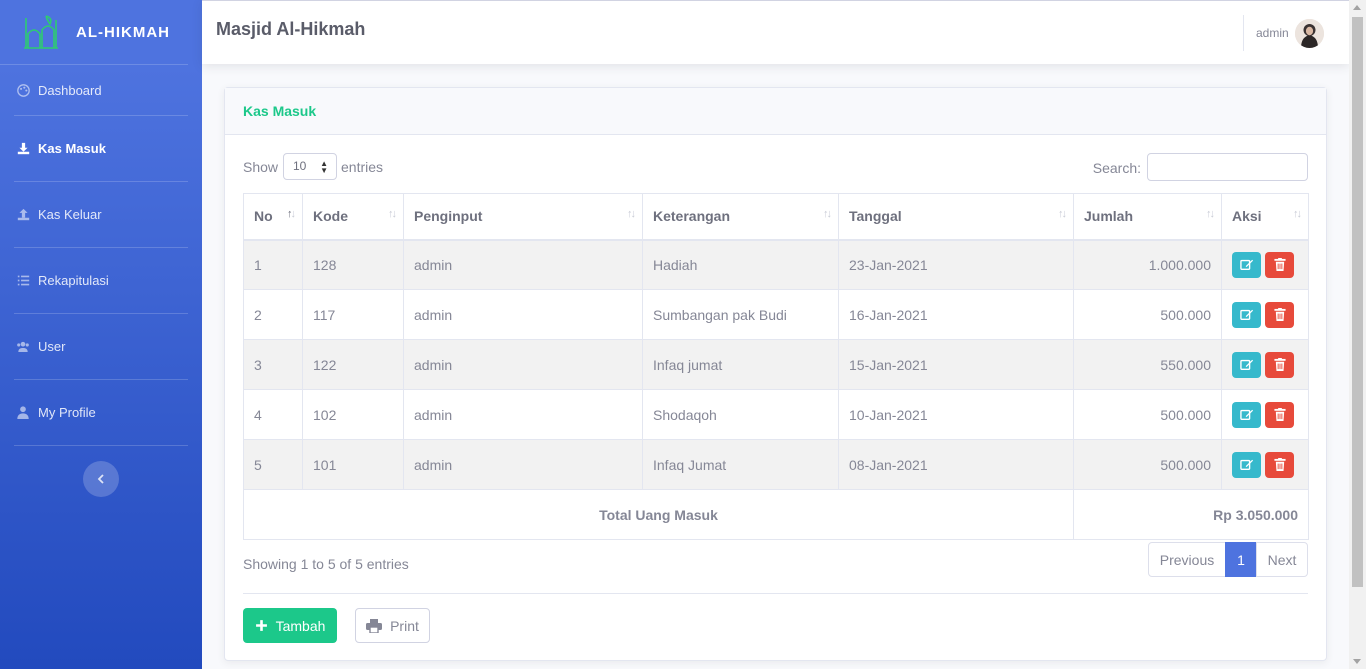 The height and width of the screenshot is (669, 1366). What do you see at coordinates (70, 214) in the screenshot?
I see `sidebar-item-label: Kas Keluar` at bounding box center [70, 214].